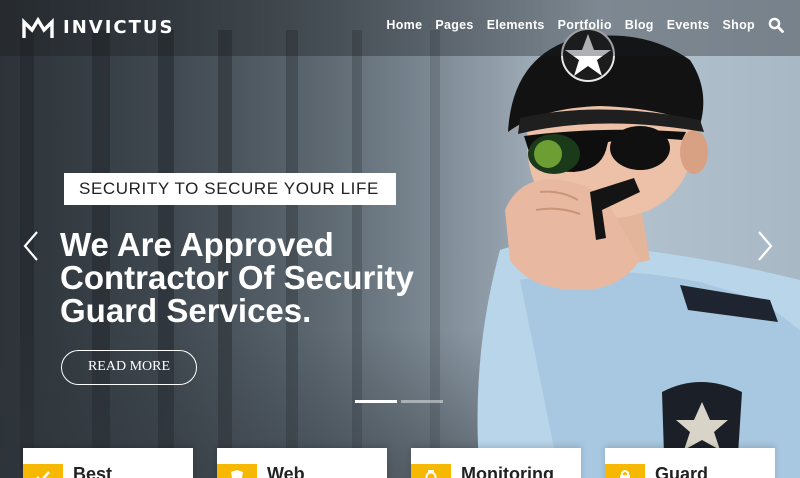 This screenshot has height=478, width=800. Describe the element at coordinates (129, 367) in the screenshot. I see `read-more-button: READ MORE` at that location.